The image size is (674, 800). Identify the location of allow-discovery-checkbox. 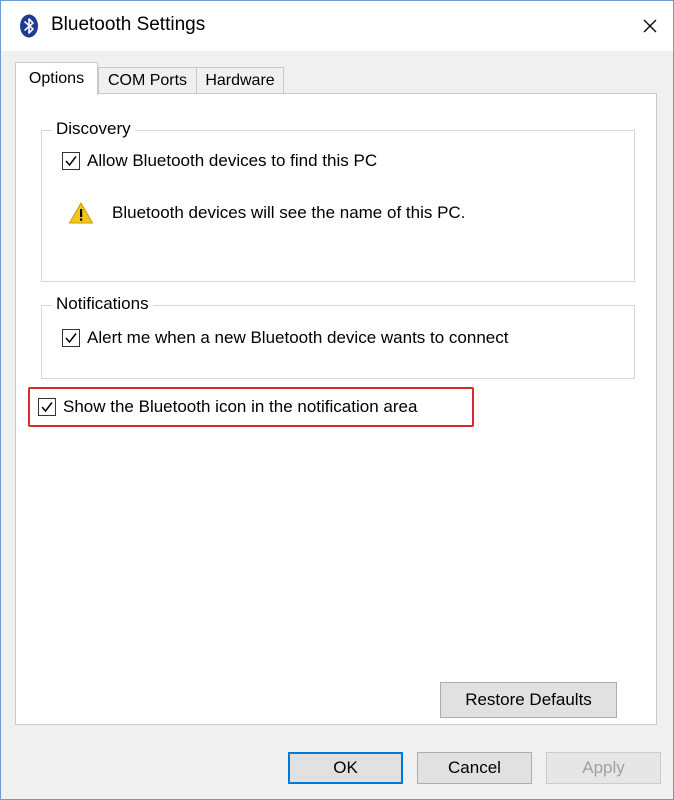
(71, 161).